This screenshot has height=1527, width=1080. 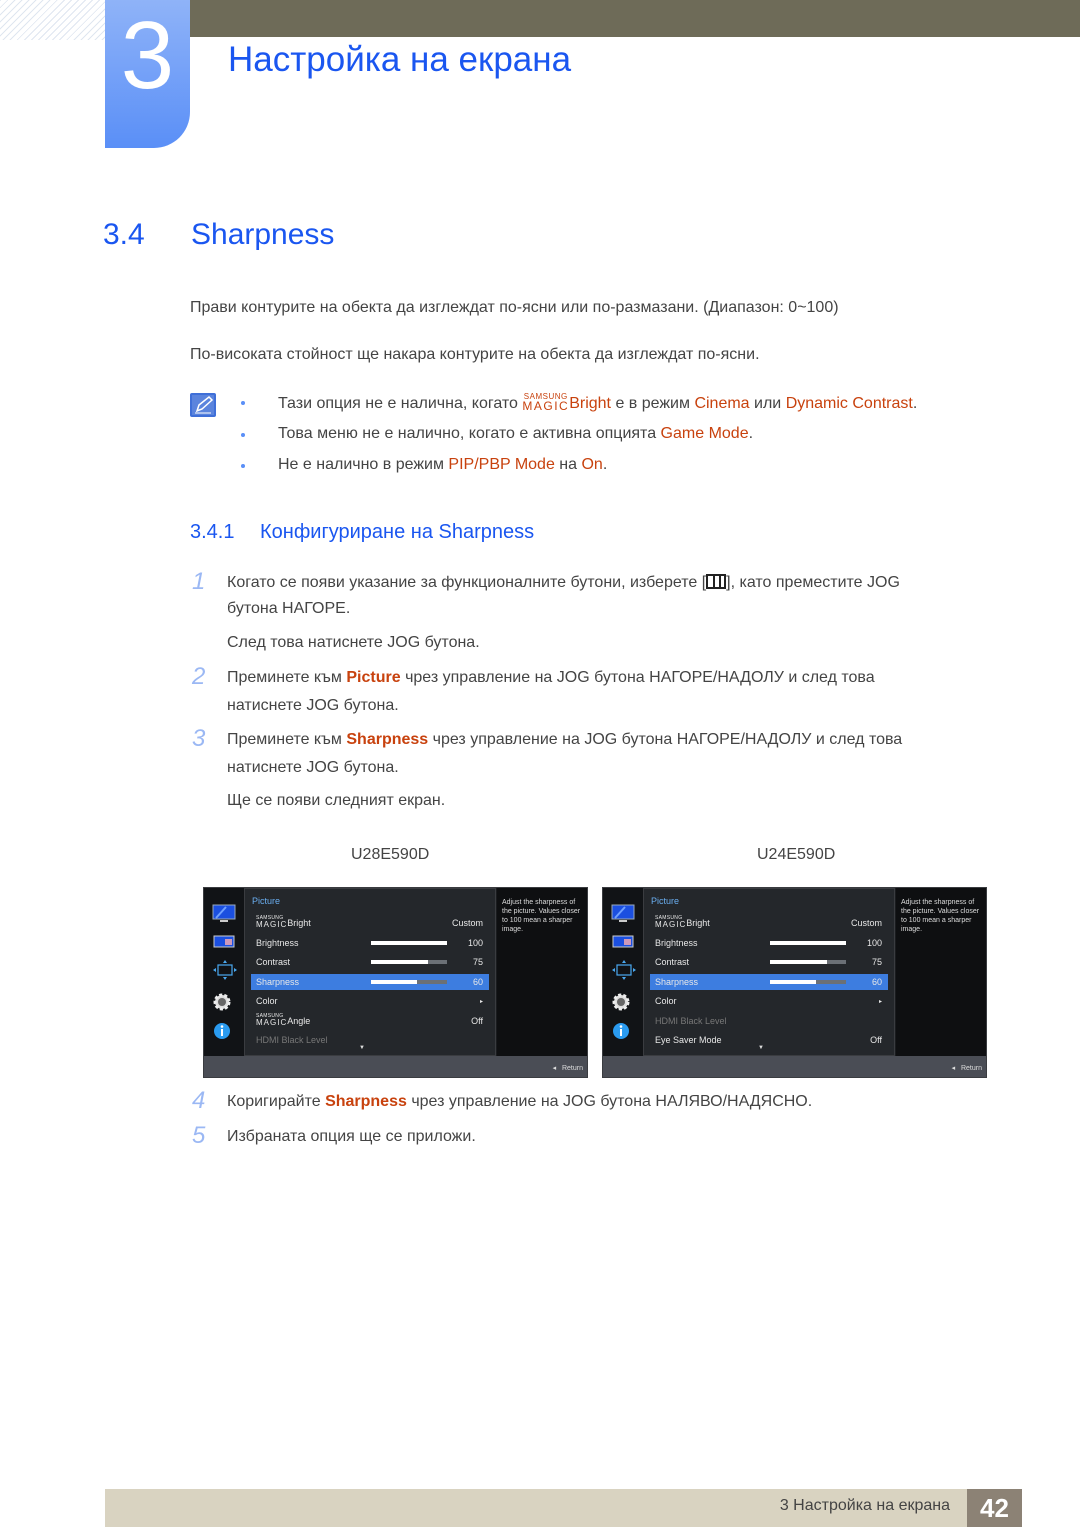 I want to click on note-text: Не е налично в режим, so click(x=363, y=464).